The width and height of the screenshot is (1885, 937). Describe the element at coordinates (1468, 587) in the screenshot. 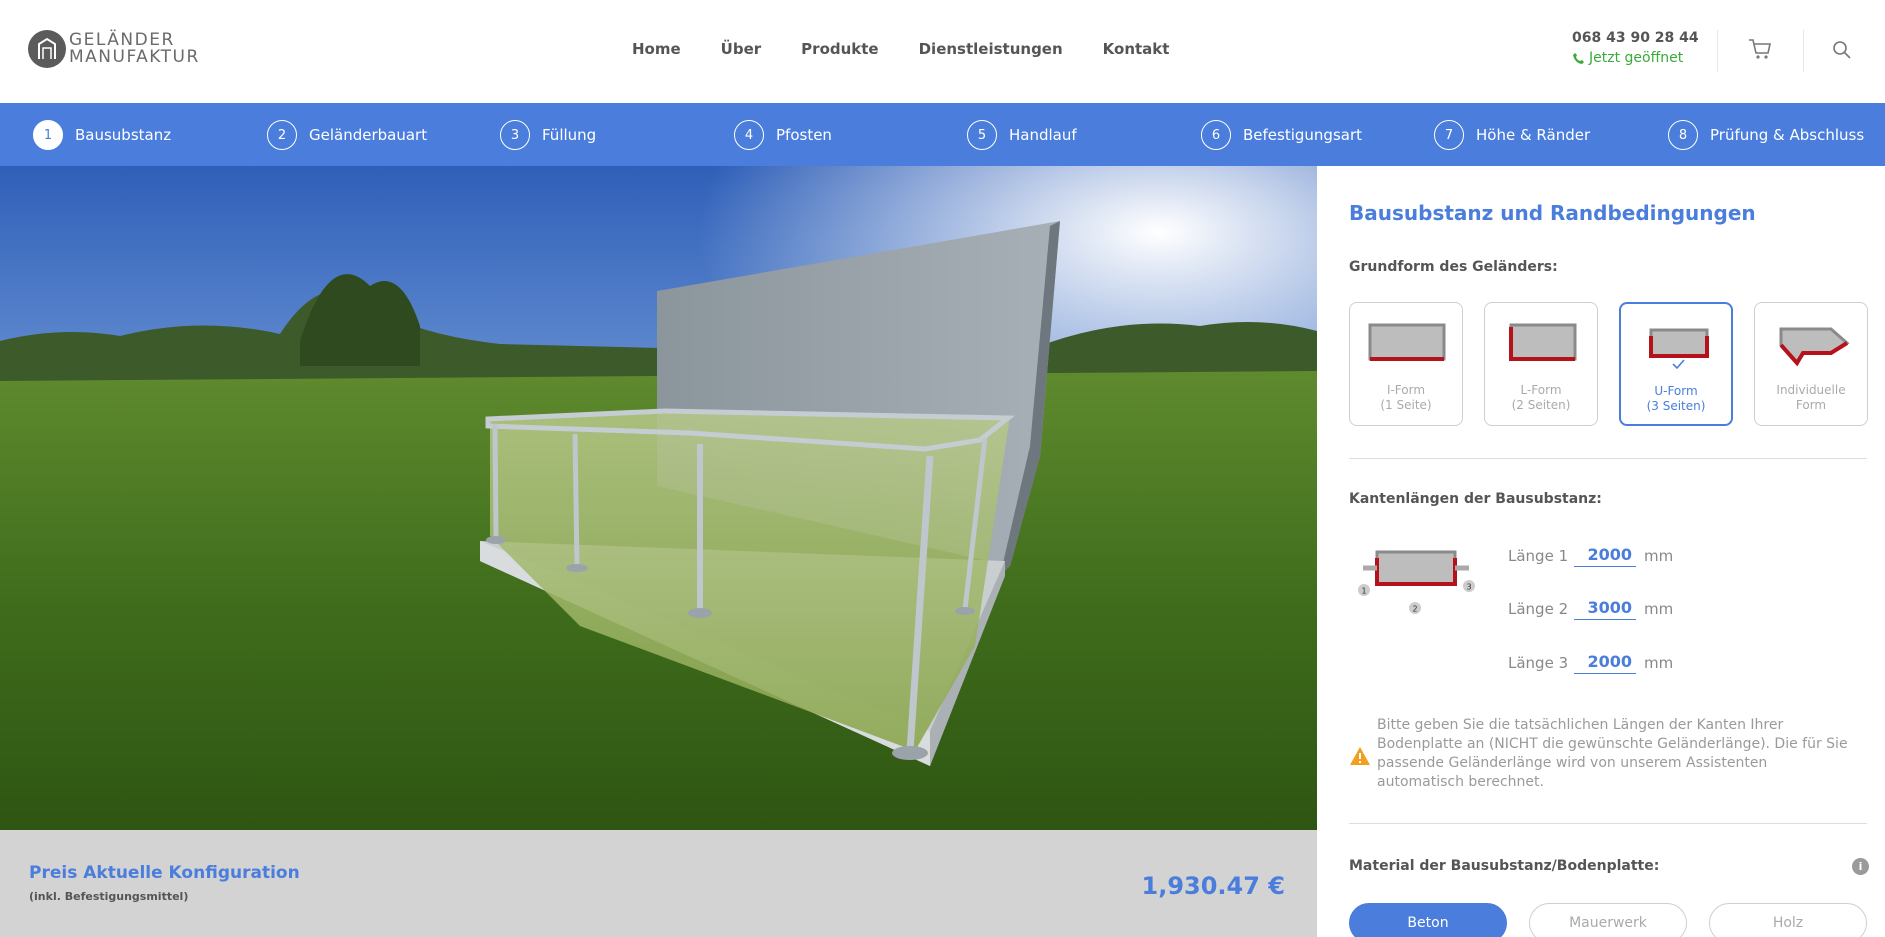

I see `diagram-number-3: 3` at that location.